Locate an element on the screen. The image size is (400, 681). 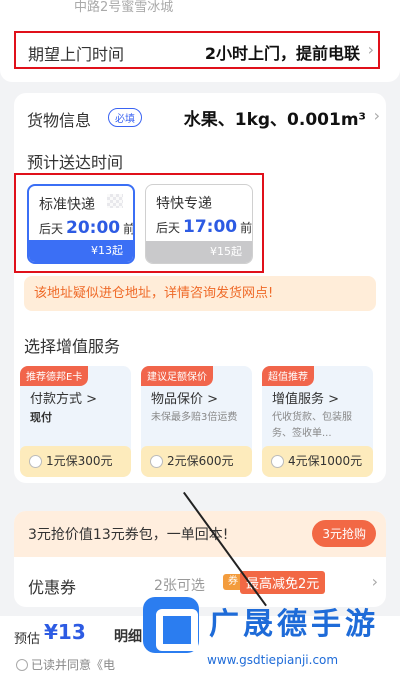
service-name: 特快专递 is located at coordinates (184, 204).